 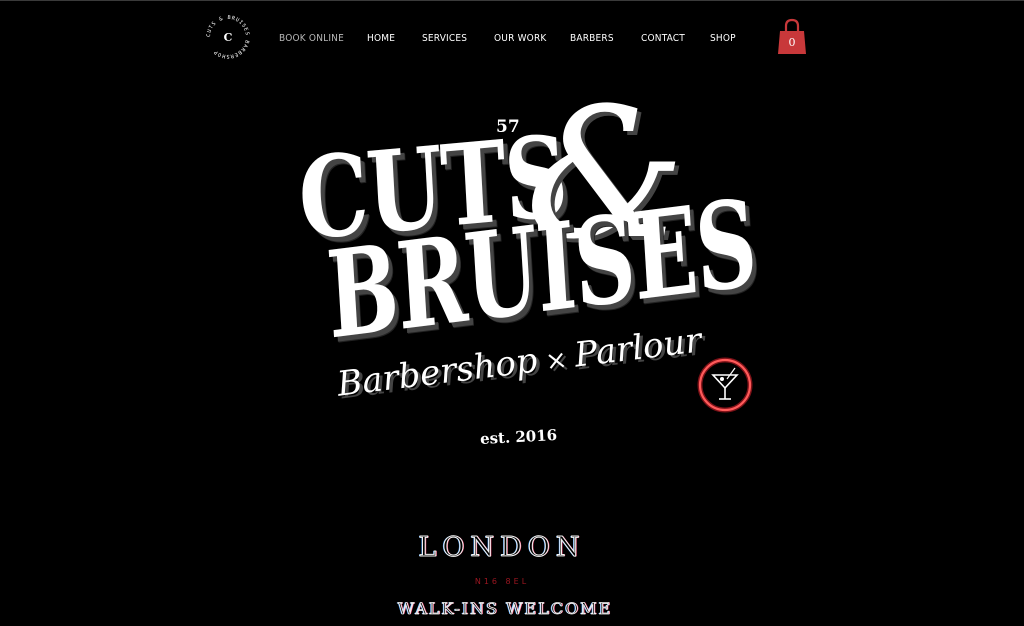 I want to click on top-border, so click(x=512, y=0).